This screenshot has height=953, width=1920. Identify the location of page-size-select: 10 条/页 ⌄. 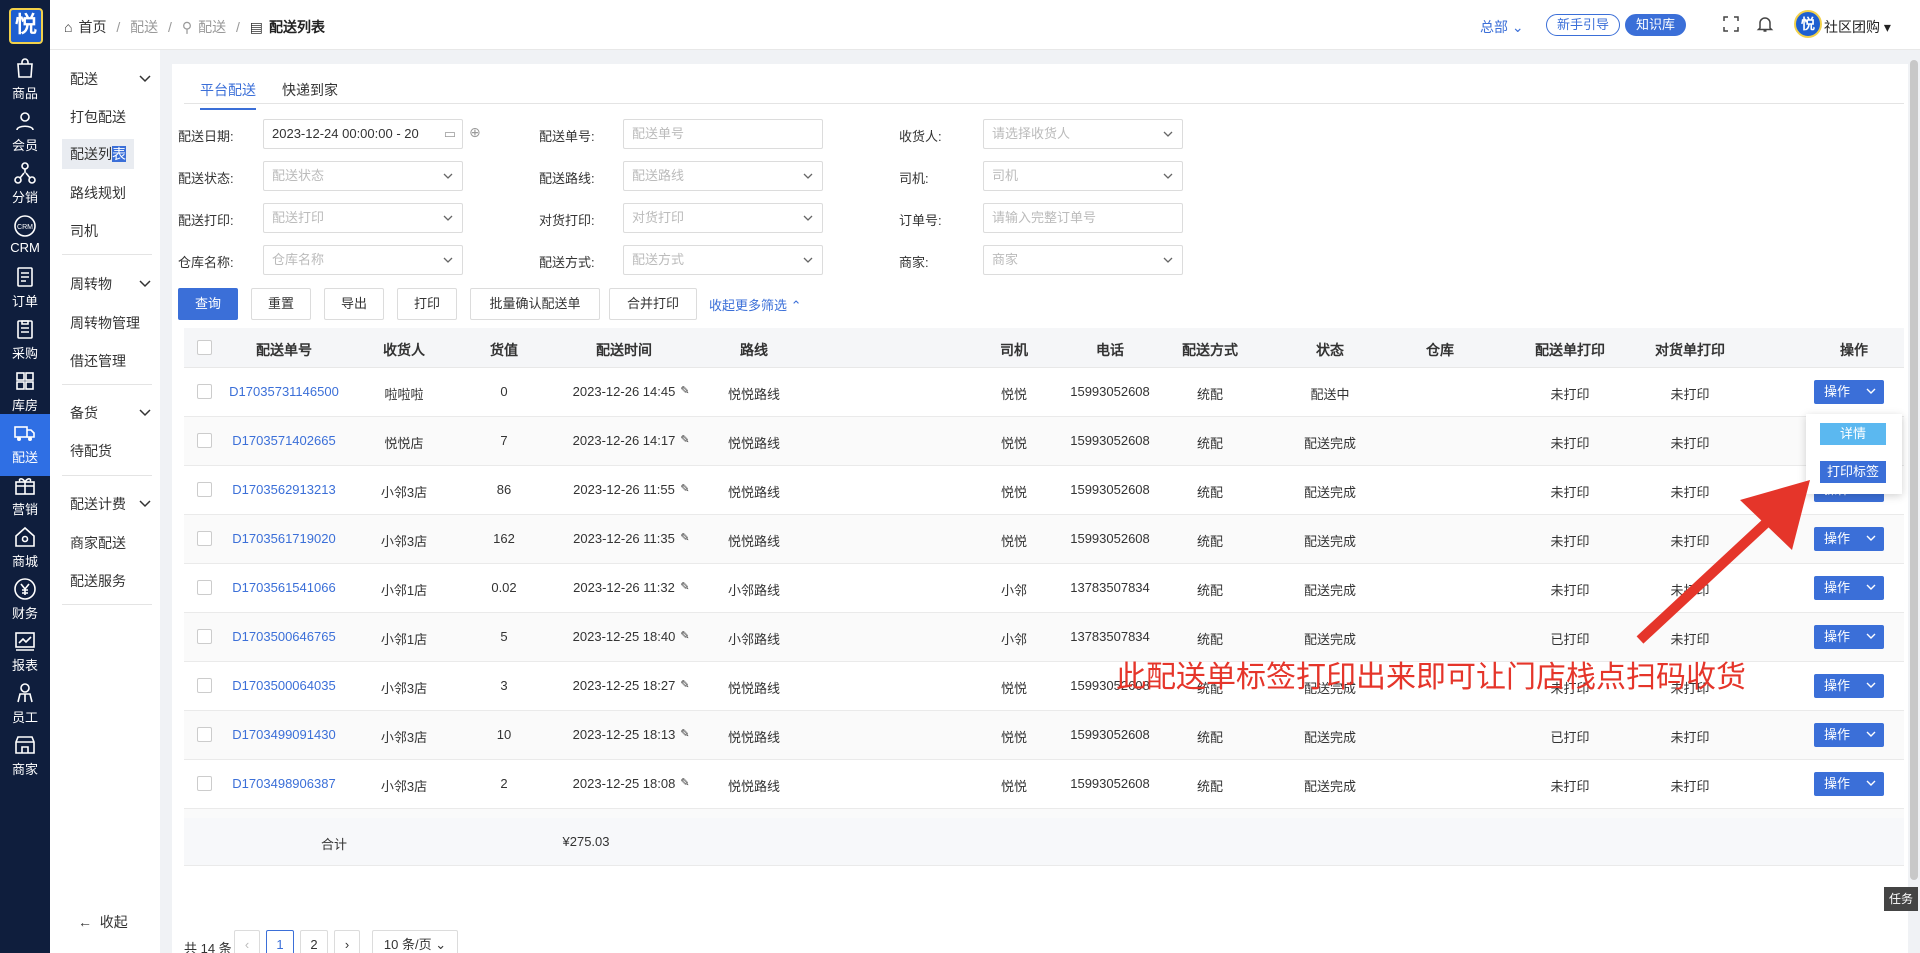
(415, 941).